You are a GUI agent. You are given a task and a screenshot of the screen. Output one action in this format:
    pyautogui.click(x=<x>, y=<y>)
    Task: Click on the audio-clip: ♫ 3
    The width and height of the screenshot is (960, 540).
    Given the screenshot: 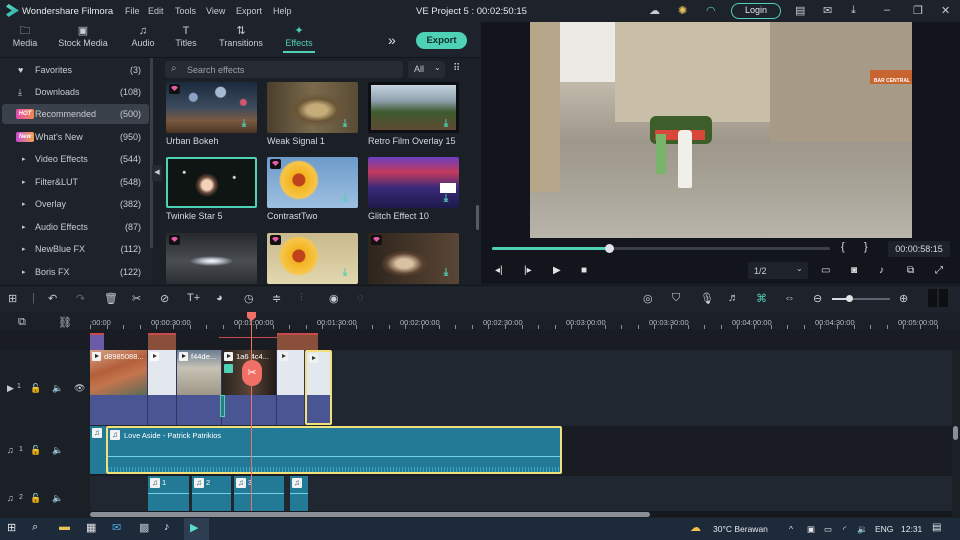 What is the action you would take?
    pyautogui.click(x=259, y=494)
    